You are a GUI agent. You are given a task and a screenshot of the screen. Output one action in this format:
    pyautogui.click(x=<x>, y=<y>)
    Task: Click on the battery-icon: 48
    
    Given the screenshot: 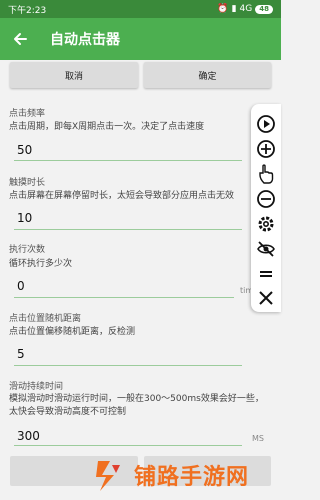 What is the action you would take?
    pyautogui.click(x=264, y=9)
    